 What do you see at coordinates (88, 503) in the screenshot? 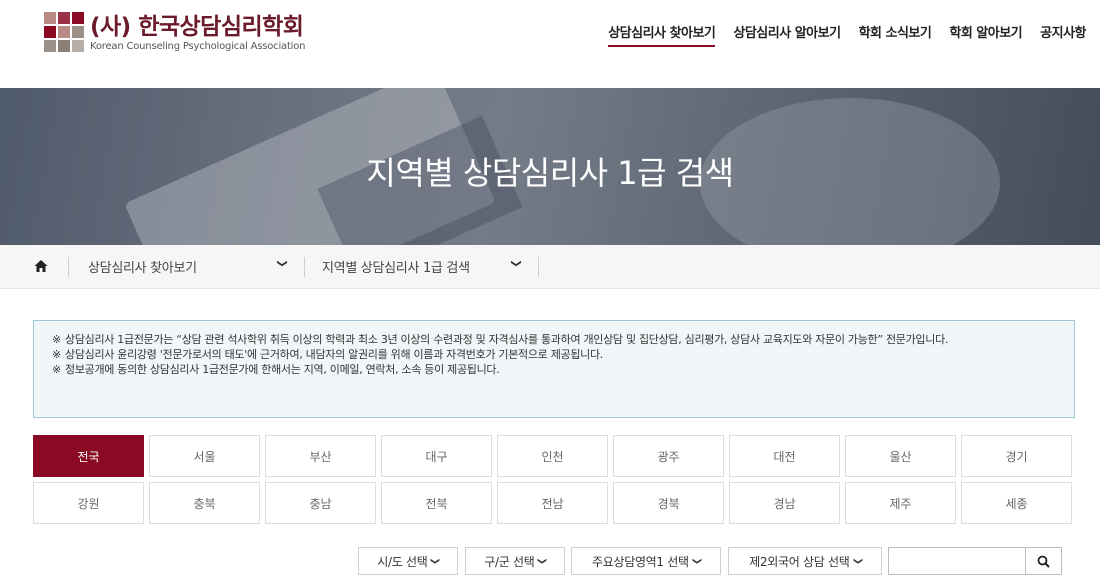
I see `region-button: 강원` at bounding box center [88, 503].